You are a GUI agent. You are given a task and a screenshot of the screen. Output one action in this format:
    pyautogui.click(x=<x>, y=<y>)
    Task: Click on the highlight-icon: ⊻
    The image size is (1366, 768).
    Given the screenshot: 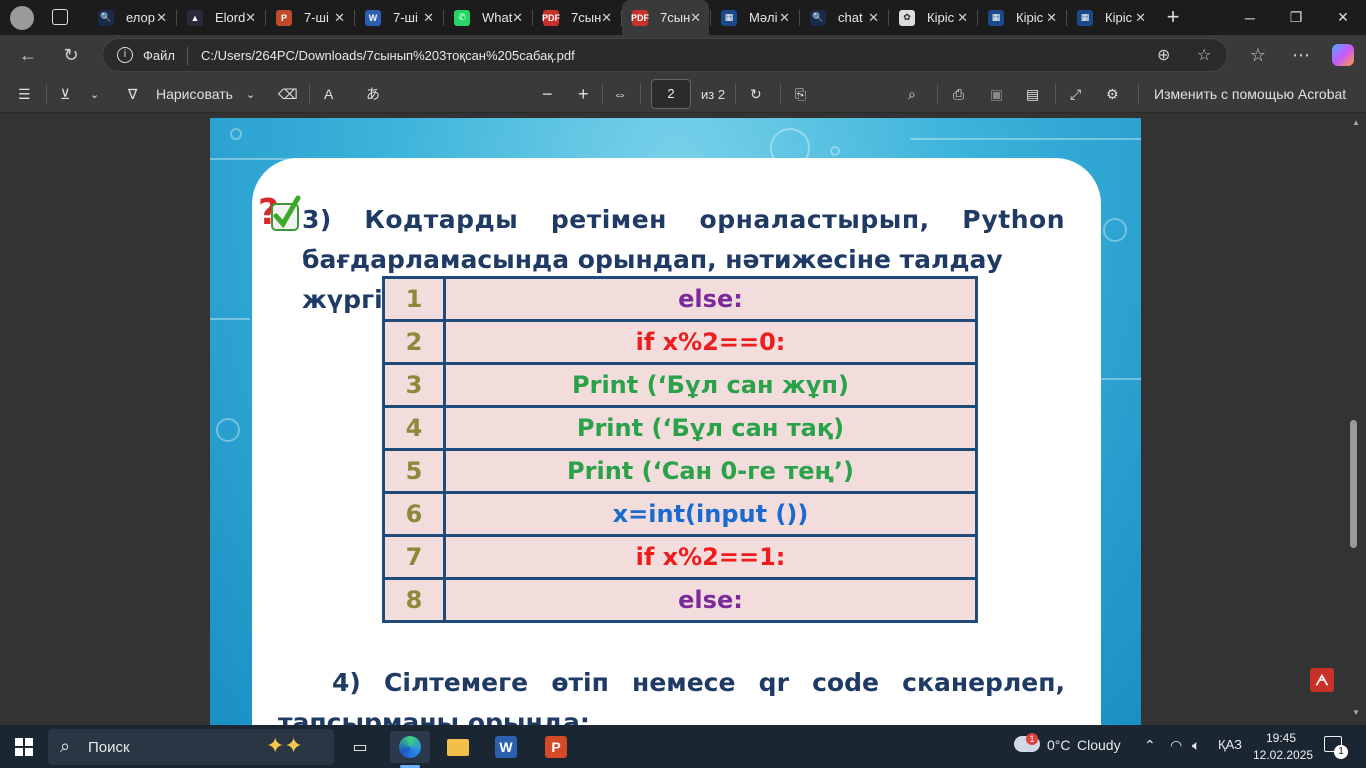 What is the action you would take?
    pyautogui.click(x=65, y=94)
    